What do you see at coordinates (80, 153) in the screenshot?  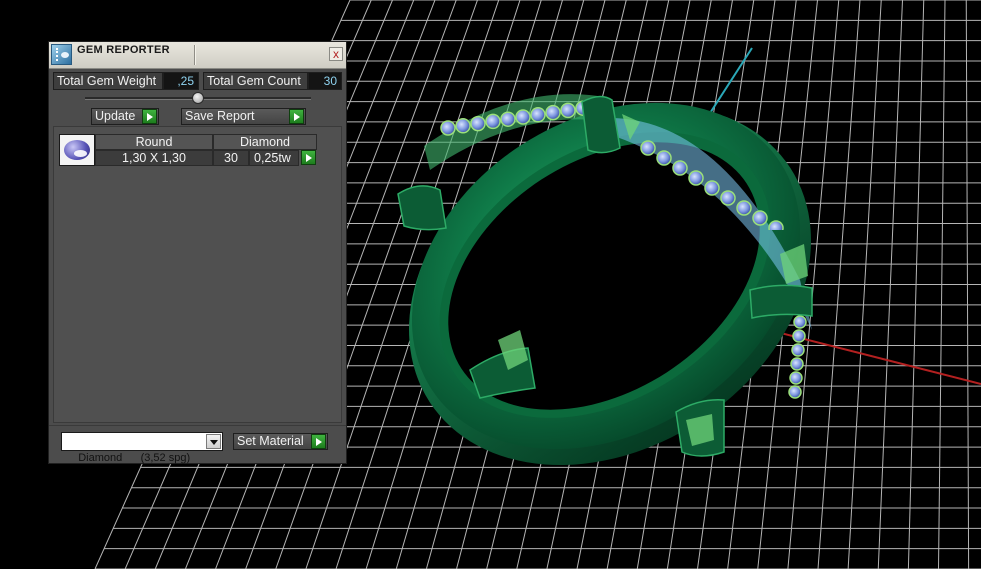 I see `gem-highlight` at bounding box center [80, 153].